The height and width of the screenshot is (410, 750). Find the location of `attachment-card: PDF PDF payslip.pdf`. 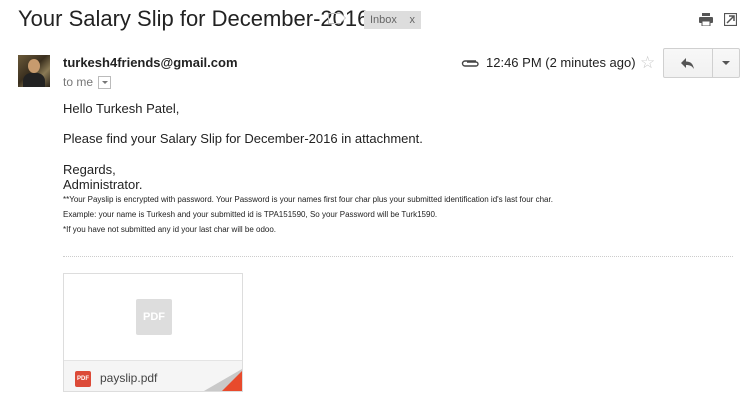

attachment-card: PDF PDF payslip.pdf is located at coordinates (153, 332).